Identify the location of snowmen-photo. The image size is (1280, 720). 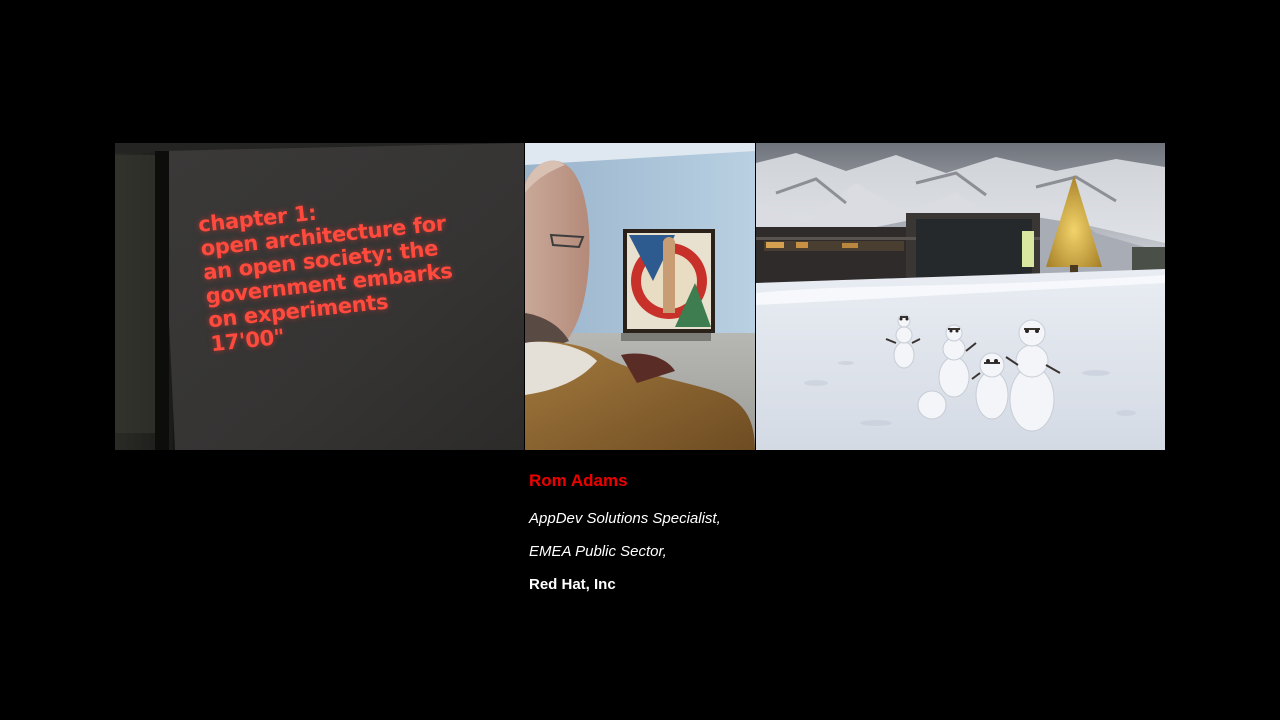
(960, 296).